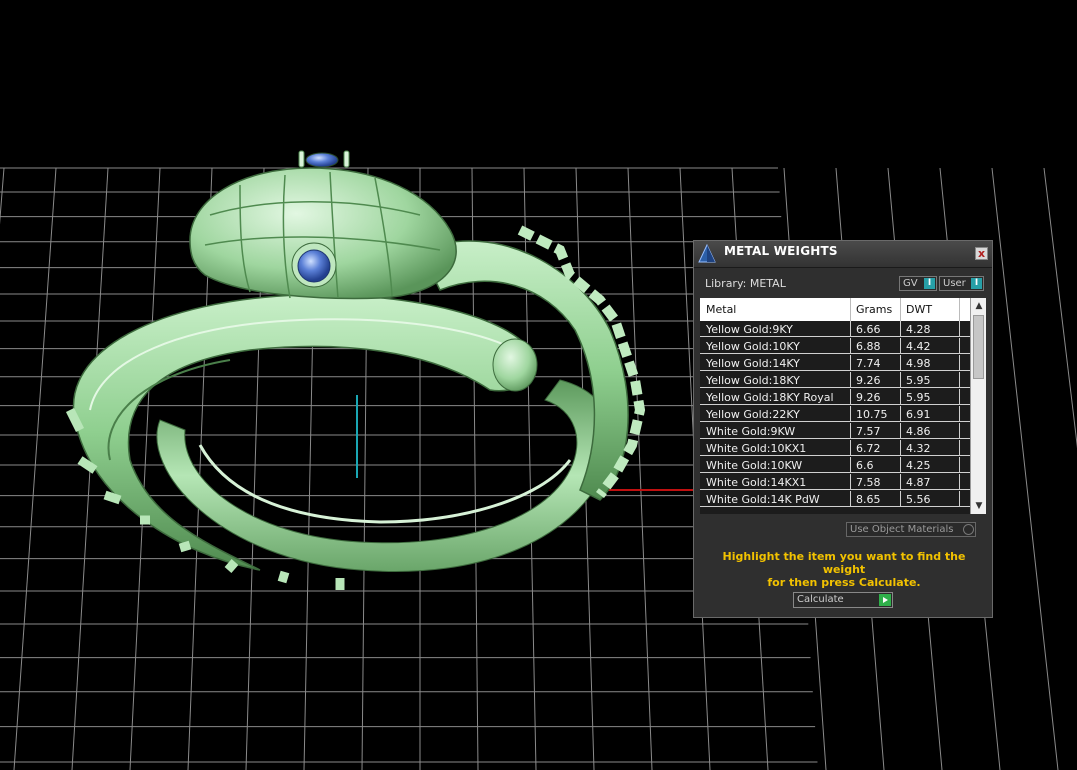 The width and height of the screenshot is (1077, 770). What do you see at coordinates (770, 397) in the screenshot?
I see `cell-metal: Yellow Gold:18KY Royal` at bounding box center [770, 397].